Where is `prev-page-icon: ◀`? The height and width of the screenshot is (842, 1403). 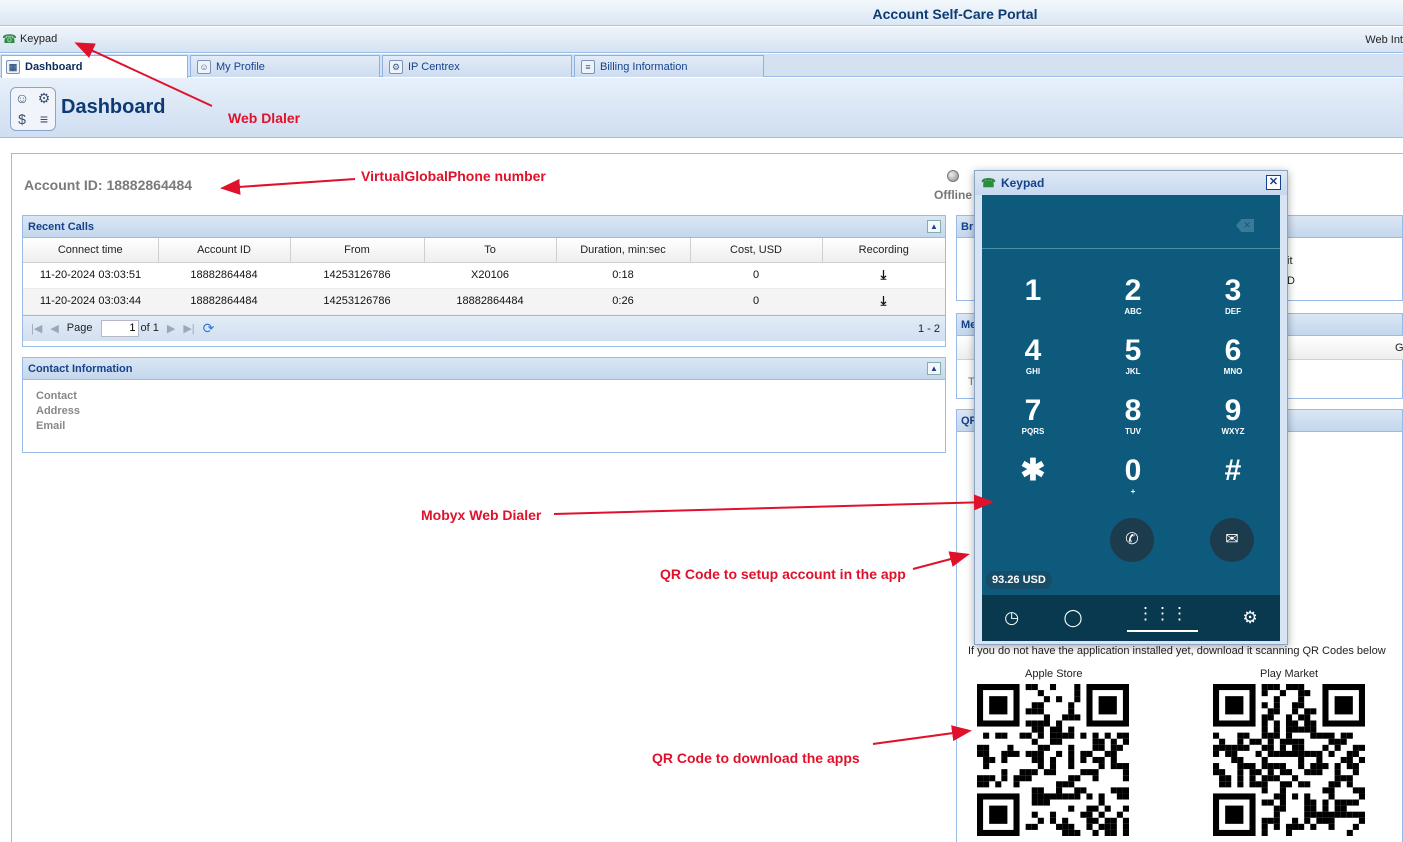
prev-page-icon: ◀ is located at coordinates (54, 328).